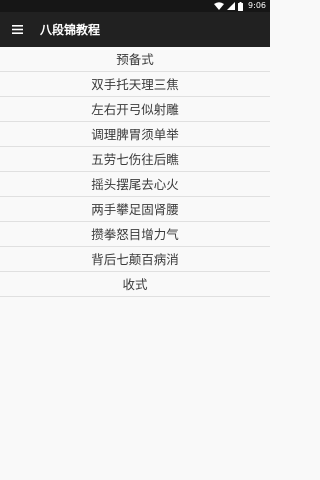  Describe the element at coordinates (257, 5) in the screenshot. I see `status-time: 9:06` at that location.